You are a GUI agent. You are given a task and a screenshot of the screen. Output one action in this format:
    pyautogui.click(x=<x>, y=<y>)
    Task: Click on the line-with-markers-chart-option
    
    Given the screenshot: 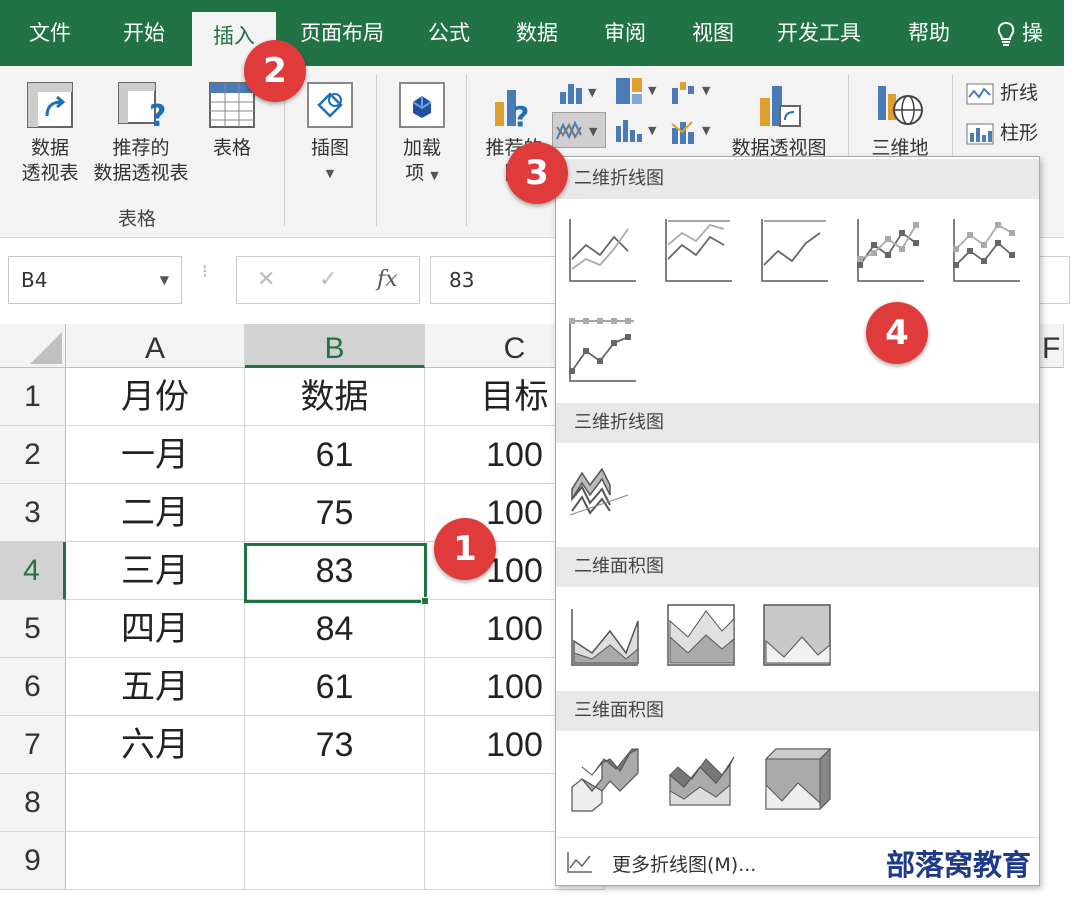 What is the action you would take?
    pyautogui.click(x=891, y=250)
    